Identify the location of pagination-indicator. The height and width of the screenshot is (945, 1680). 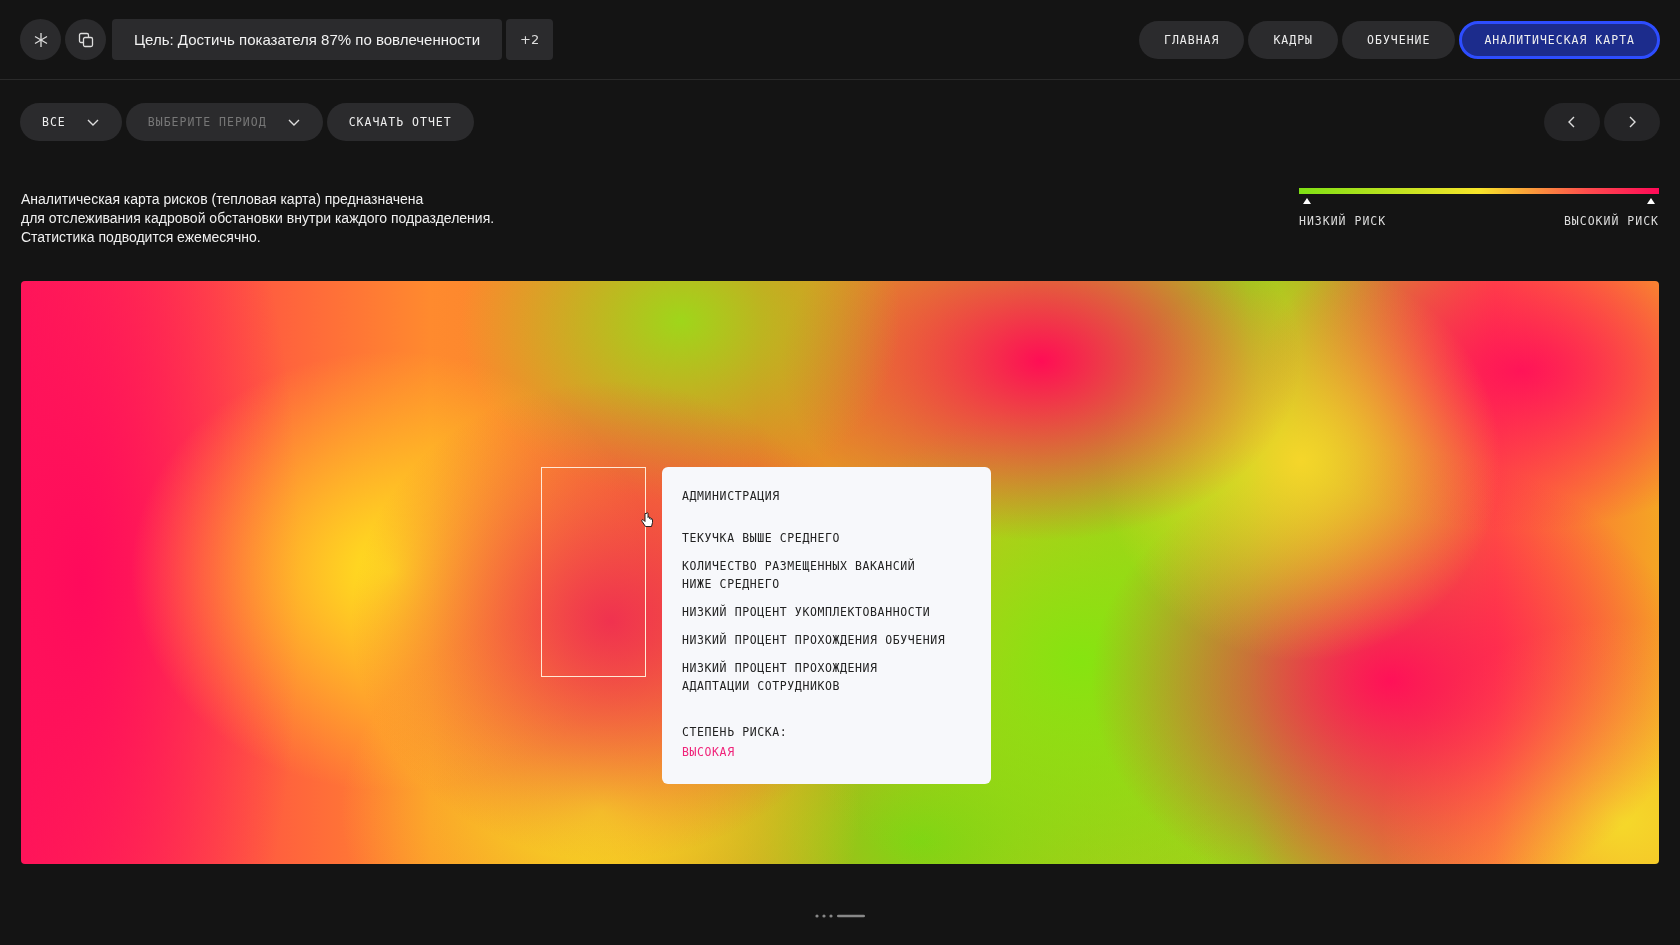
(840, 916).